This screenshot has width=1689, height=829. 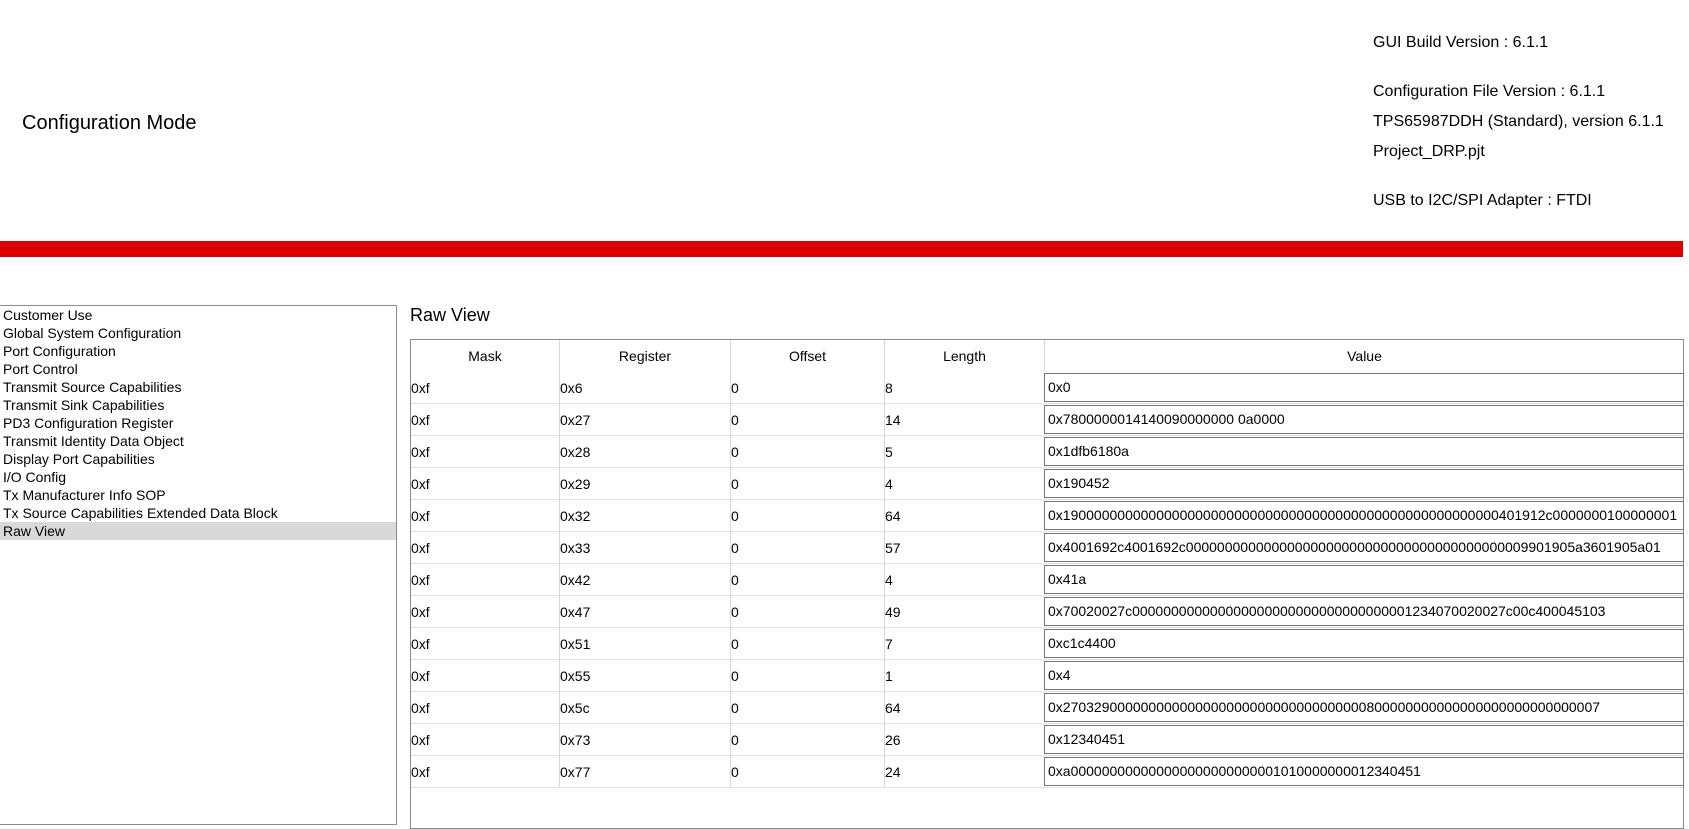 I want to click on value-field: 0x1dfb6180a, so click(x=1364, y=451).